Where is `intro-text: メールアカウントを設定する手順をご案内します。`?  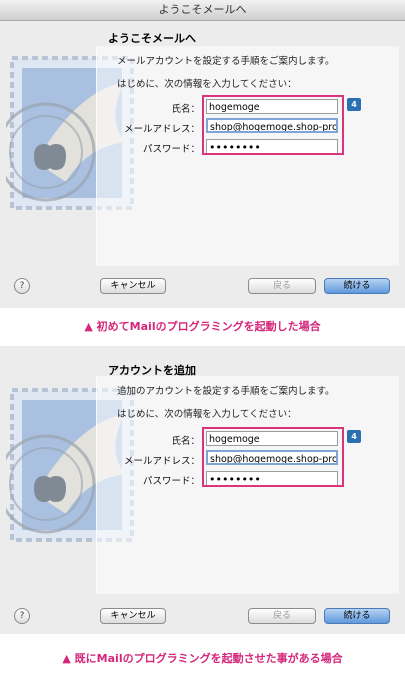
intro-text: メールアカウントを設定する手順をご案内します。 is located at coordinates (226, 61).